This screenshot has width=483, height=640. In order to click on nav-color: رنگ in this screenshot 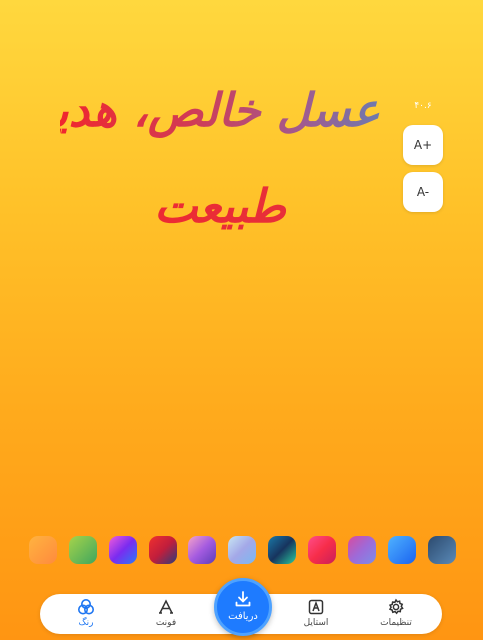, I will do `click(86, 615)`.